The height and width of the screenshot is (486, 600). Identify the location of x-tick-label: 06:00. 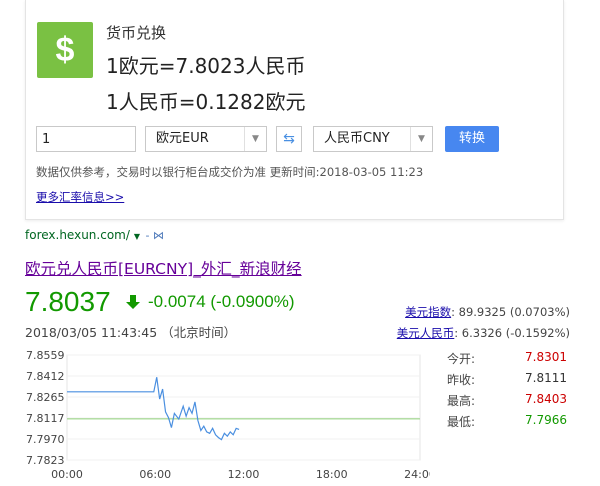
(155, 474).